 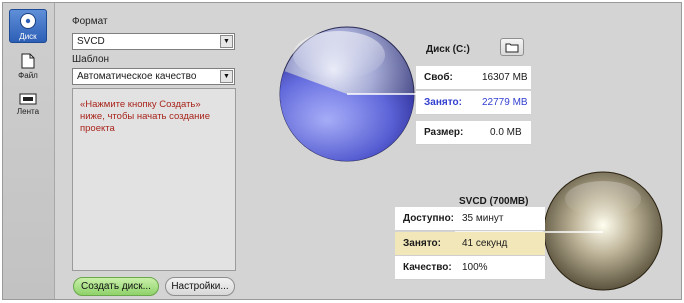 I want to click on disk-used-value: 22779 MB, so click(x=505, y=102).